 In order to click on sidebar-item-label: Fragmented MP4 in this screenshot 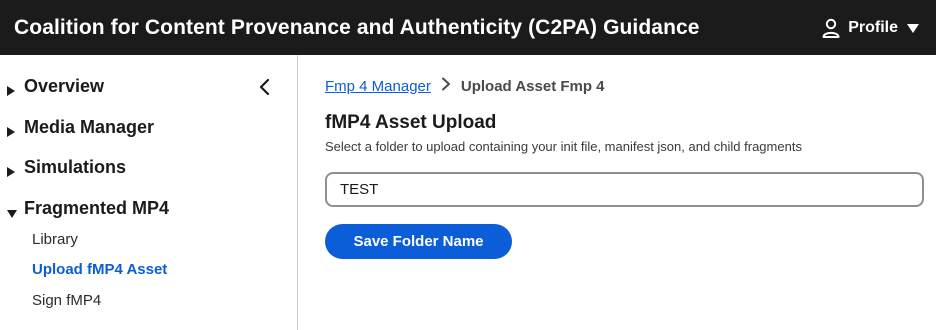, I will do `click(97, 208)`.